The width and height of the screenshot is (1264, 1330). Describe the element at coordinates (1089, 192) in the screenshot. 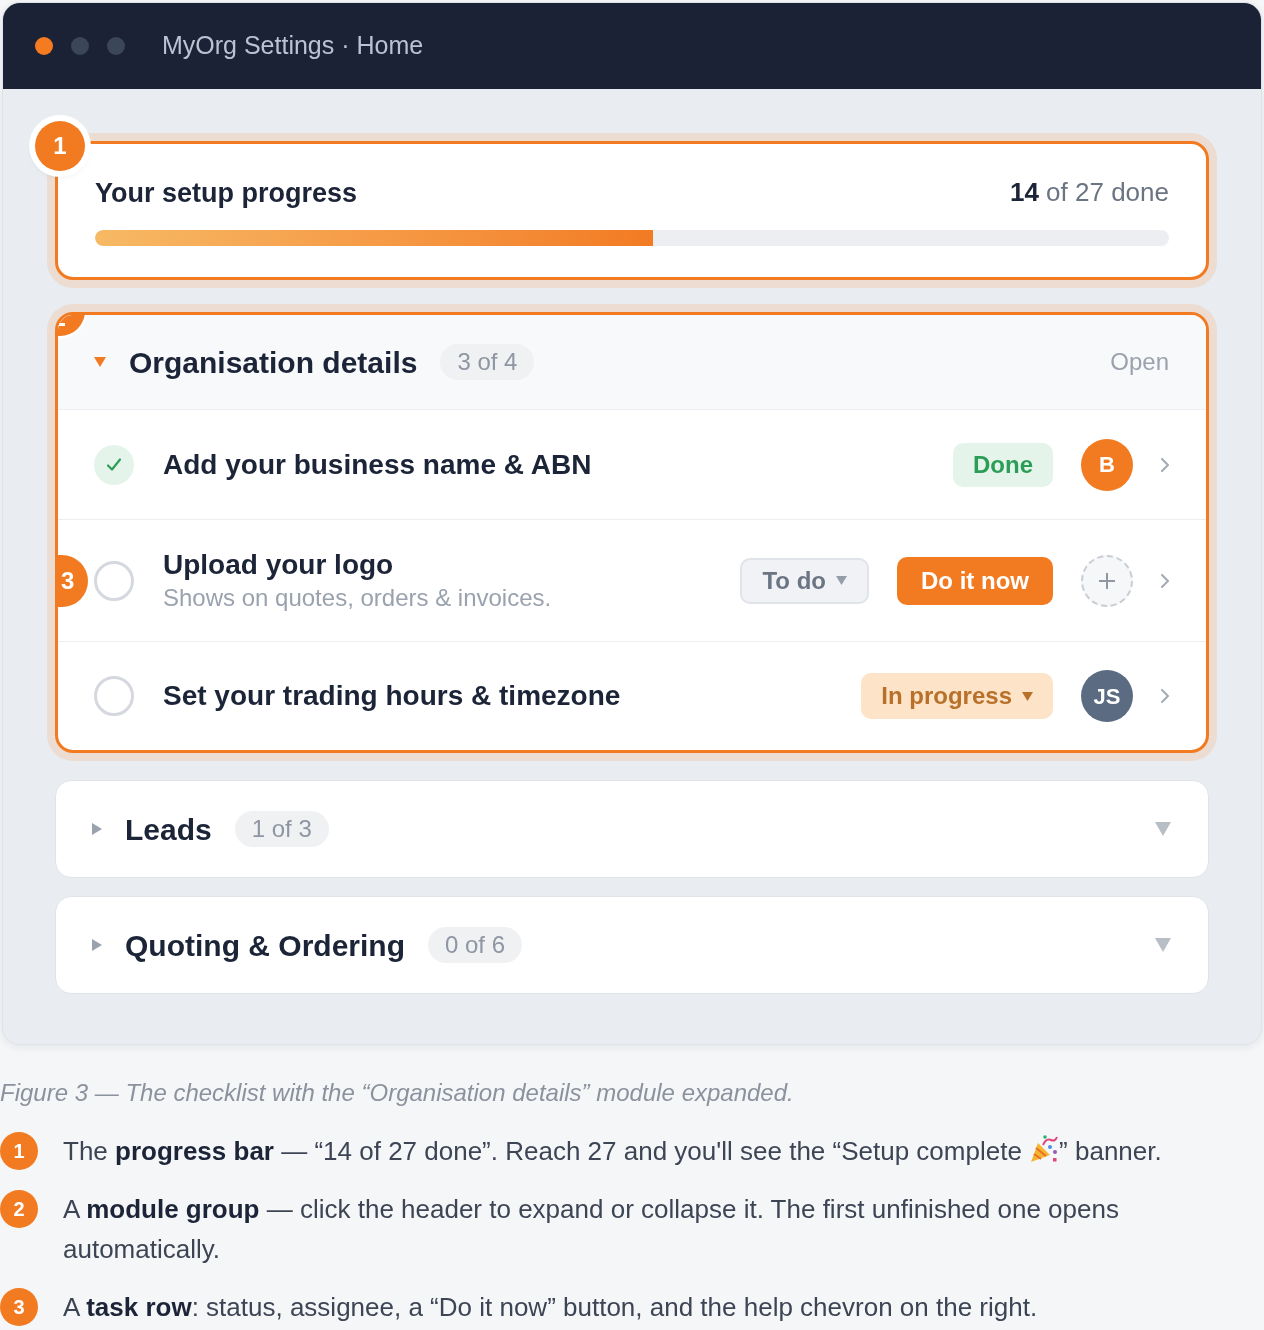

I see `progress-summary: 14 of 27 done` at that location.